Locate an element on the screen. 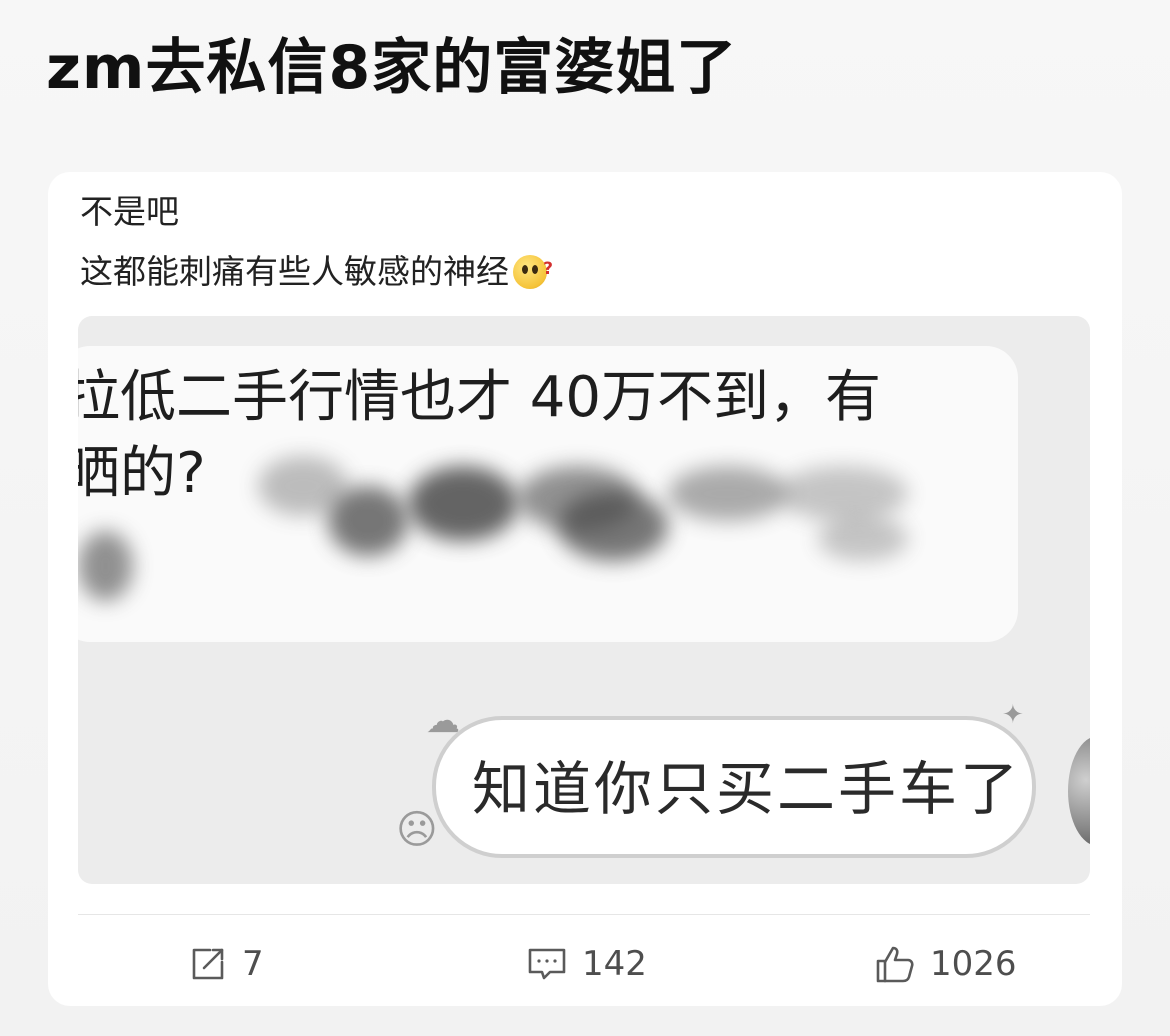 This screenshot has width=1170, height=1036. avatar is located at coordinates (1079, 791).